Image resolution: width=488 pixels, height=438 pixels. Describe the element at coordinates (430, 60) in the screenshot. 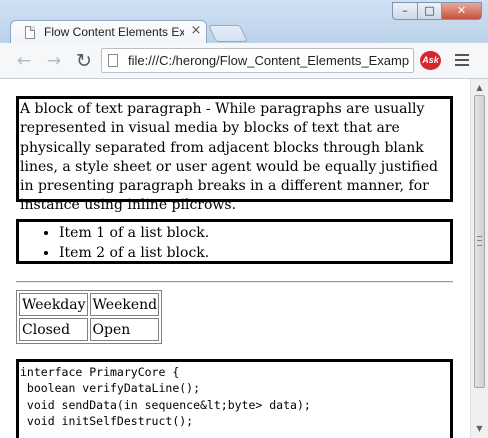

I see `ask-toolbar-icon: Ask` at that location.